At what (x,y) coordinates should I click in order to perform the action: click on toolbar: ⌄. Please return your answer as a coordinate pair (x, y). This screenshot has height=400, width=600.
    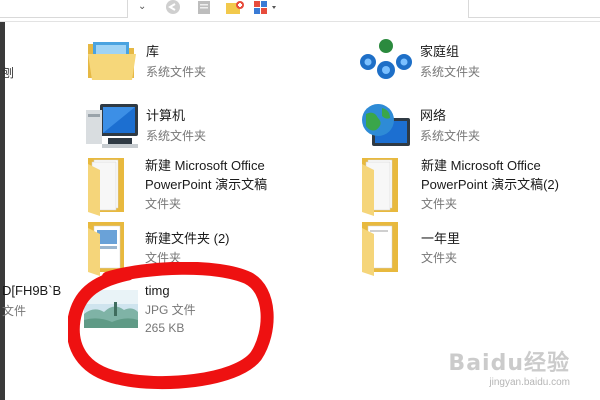
    Looking at the image, I should click on (300, 11).